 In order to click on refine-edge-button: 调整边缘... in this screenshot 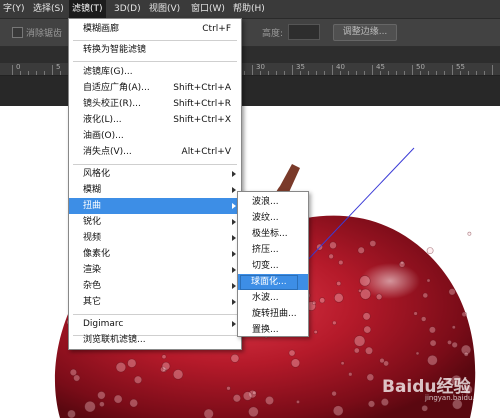, I will do `click(365, 32)`.